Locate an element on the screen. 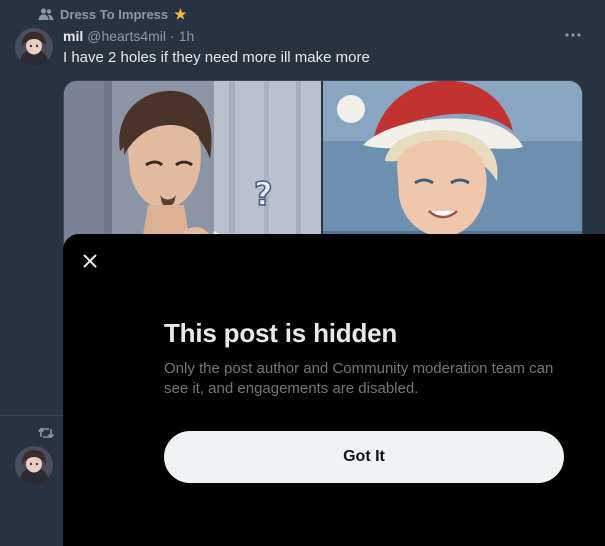 The height and width of the screenshot is (546, 605). post-time: 1h is located at coordinates (187, 36).